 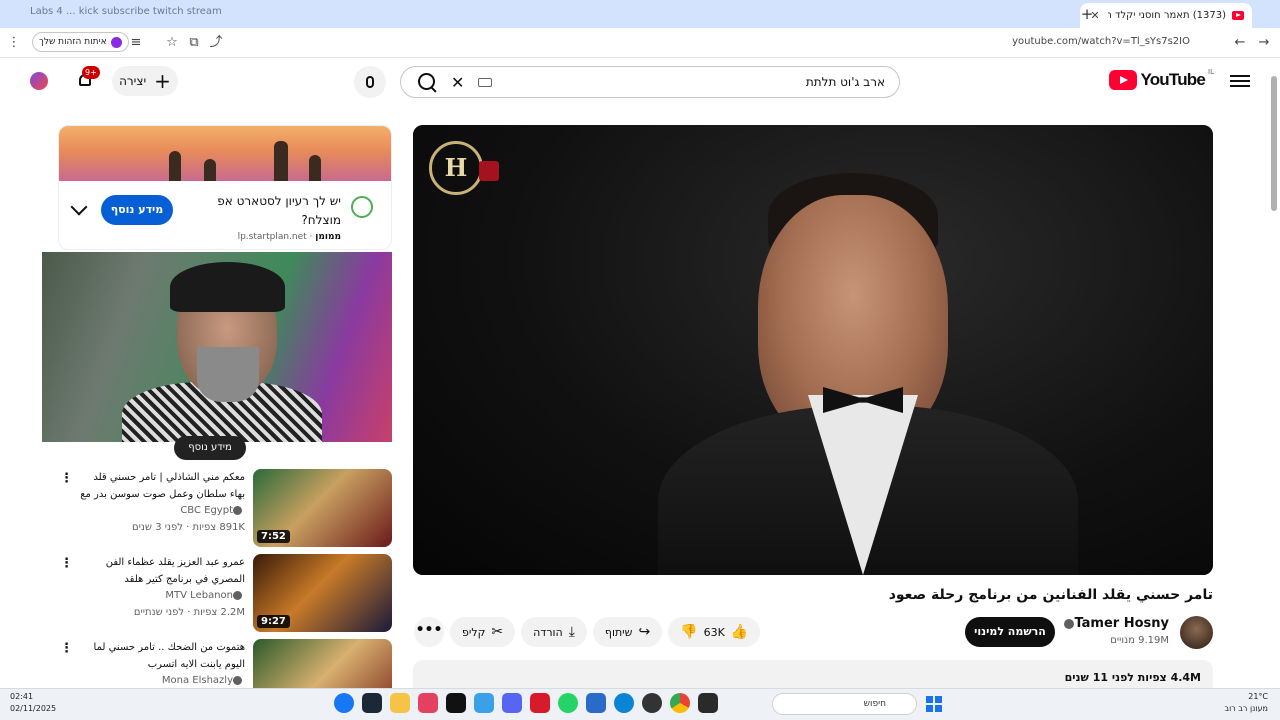 What do you see at coordinates (1196, 632) in the screenshot?
I see `channel-avatar` at bounding box center [1196, 632].